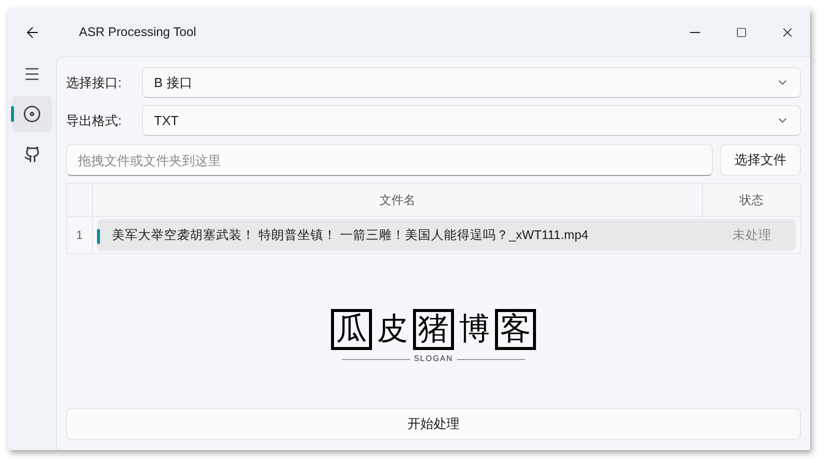 The width and height of the screenshot is (830, 463). What do you see at coordinates (94, 121) in the screenshot?
I see `field-label: 导出格式:` at bounding box center [94, 121].